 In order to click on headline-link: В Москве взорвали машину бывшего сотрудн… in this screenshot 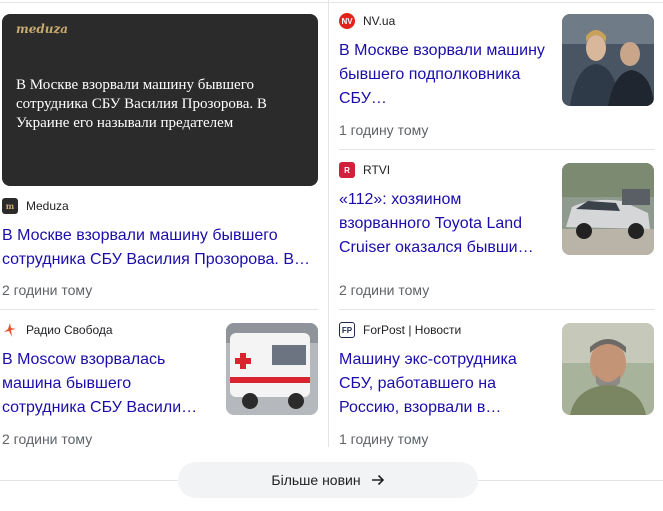, I will do `click(160, 248)`.